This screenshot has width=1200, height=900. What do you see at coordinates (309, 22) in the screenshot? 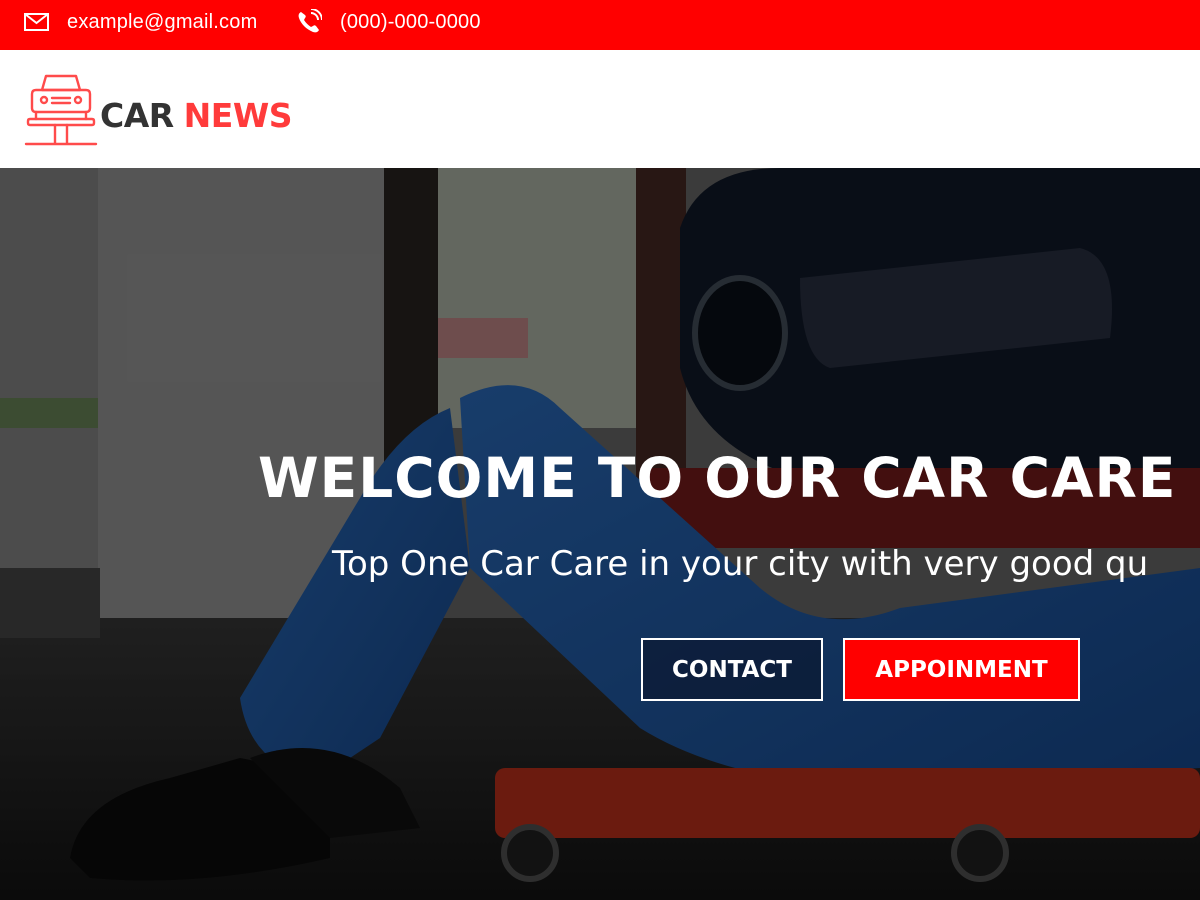
I see `phone-ringing-icon` at bounding box center [309, 22].